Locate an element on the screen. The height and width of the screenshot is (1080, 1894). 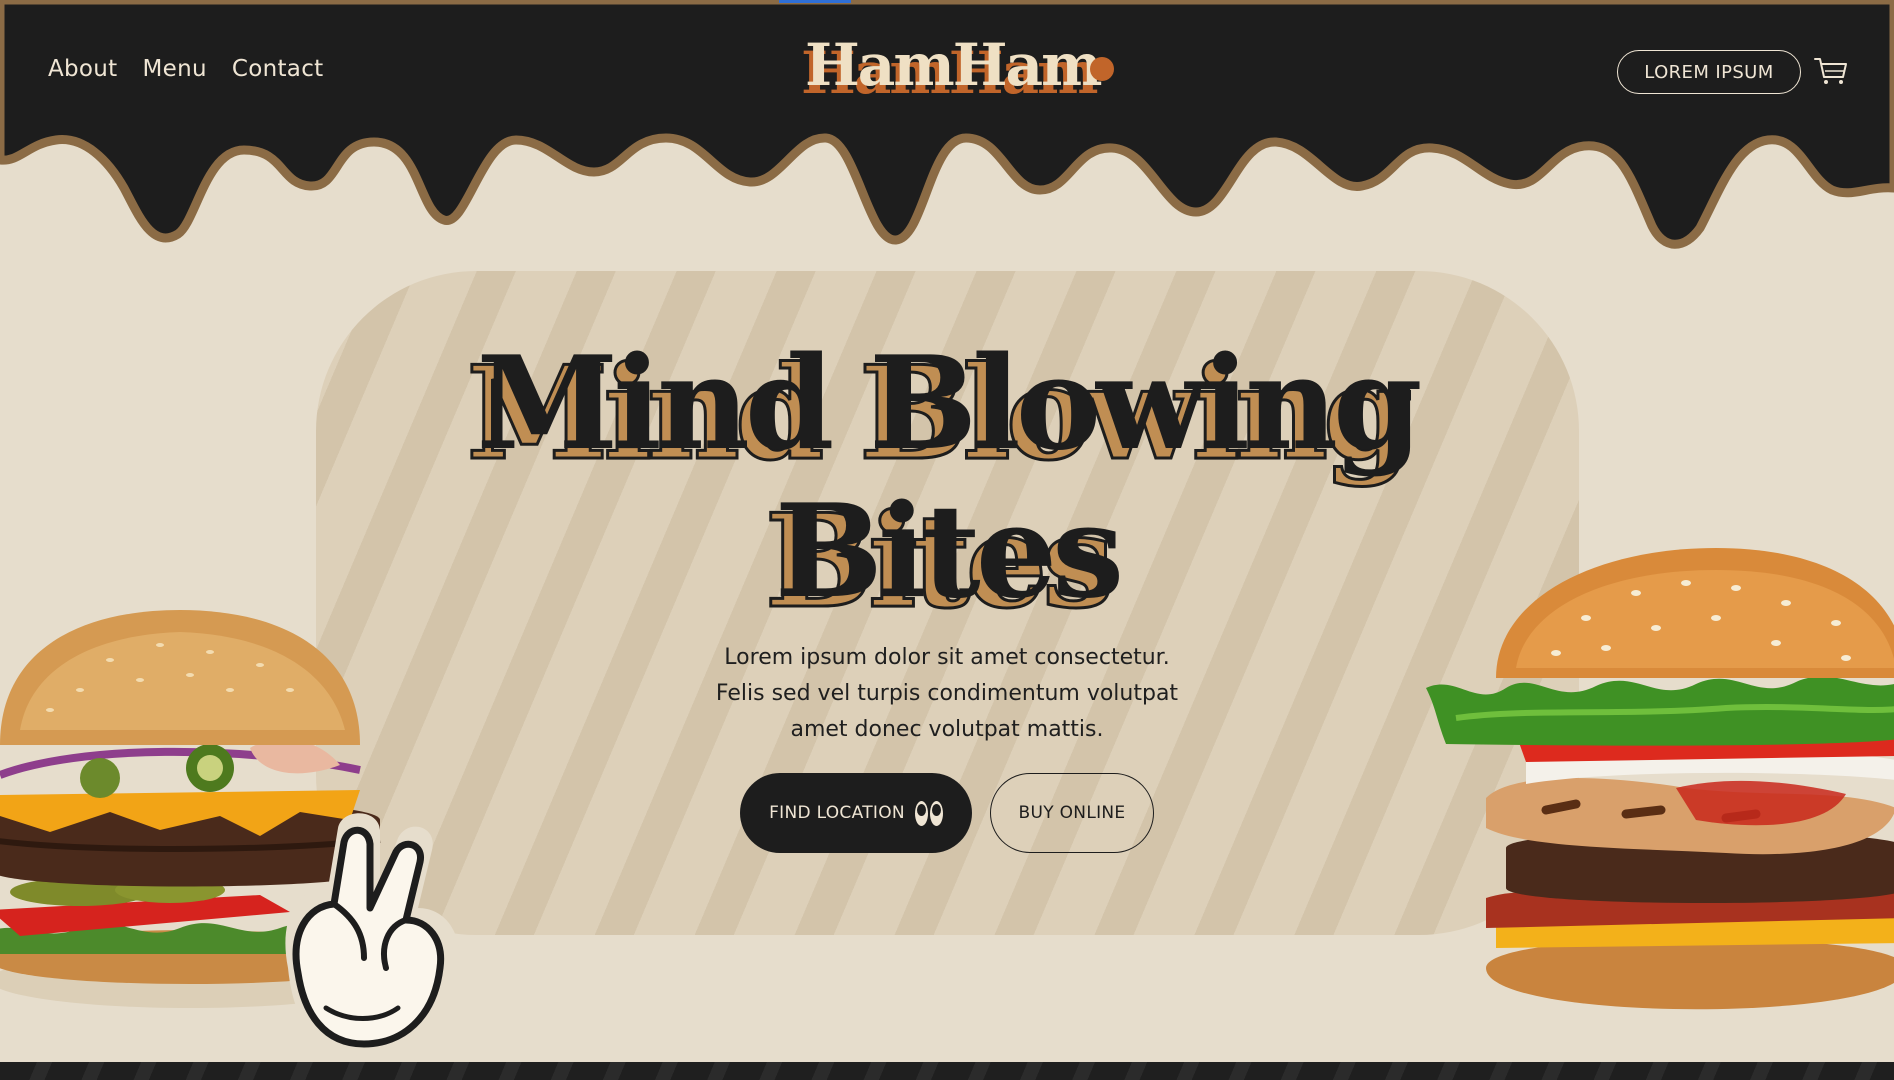
footer-striped-edge is located at coordinates (947, 1071).